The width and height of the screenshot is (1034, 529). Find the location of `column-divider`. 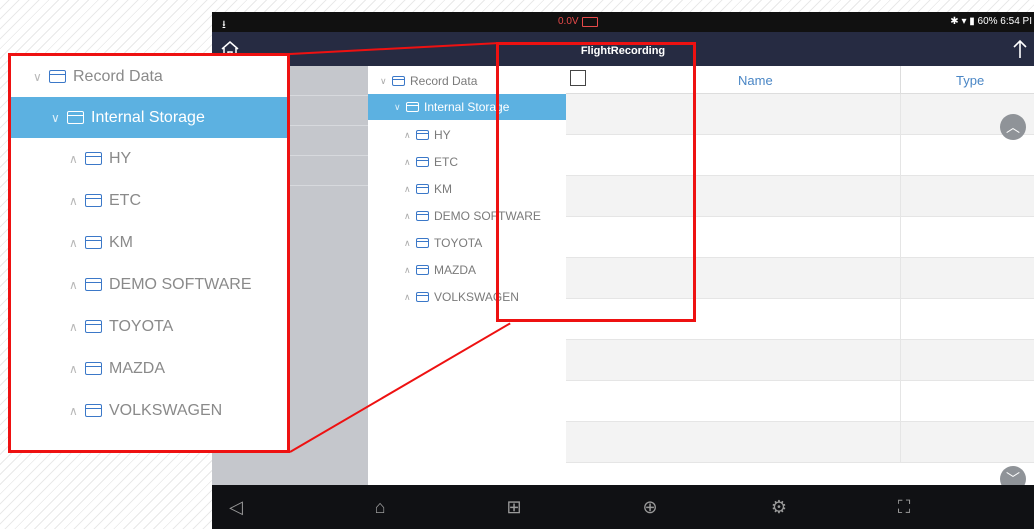

column-divider is located at coordinates (900, 79).